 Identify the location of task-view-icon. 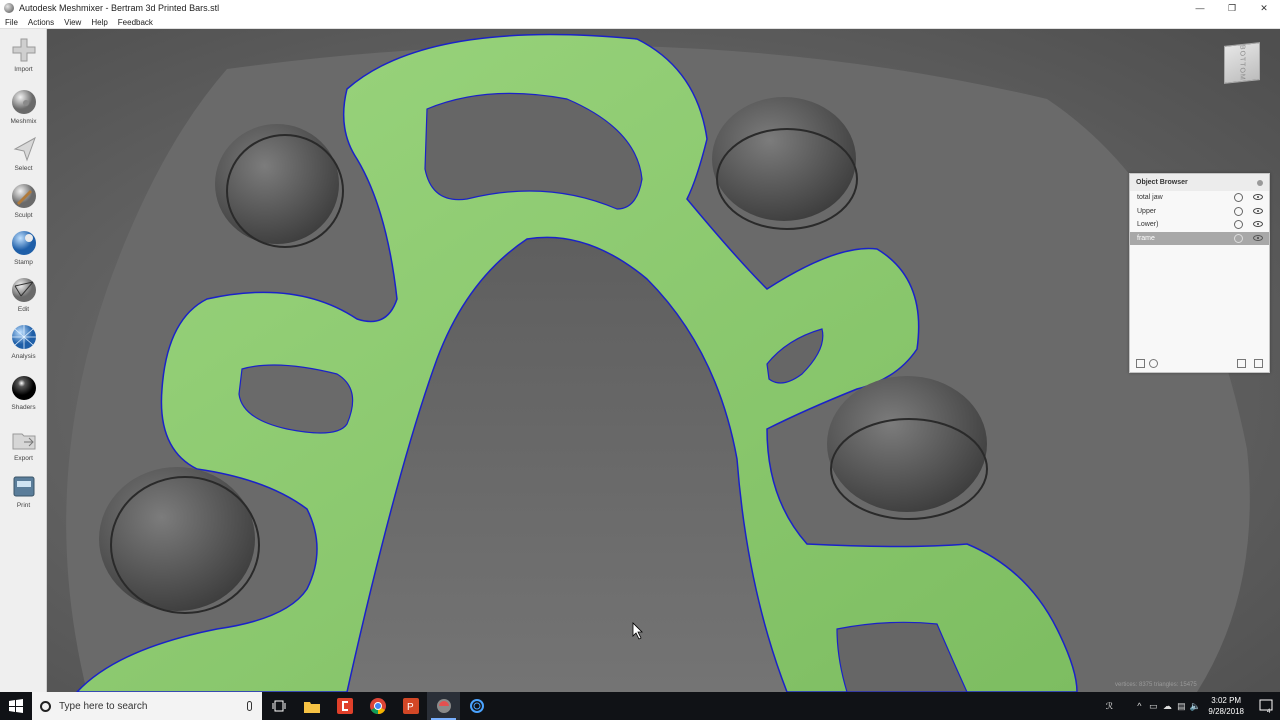
(278, 706).